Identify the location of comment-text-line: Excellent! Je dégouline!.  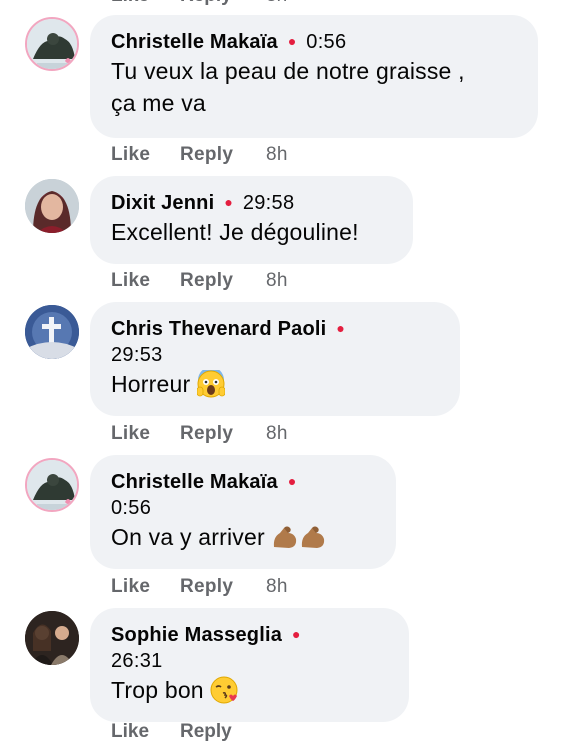
(235, 232).